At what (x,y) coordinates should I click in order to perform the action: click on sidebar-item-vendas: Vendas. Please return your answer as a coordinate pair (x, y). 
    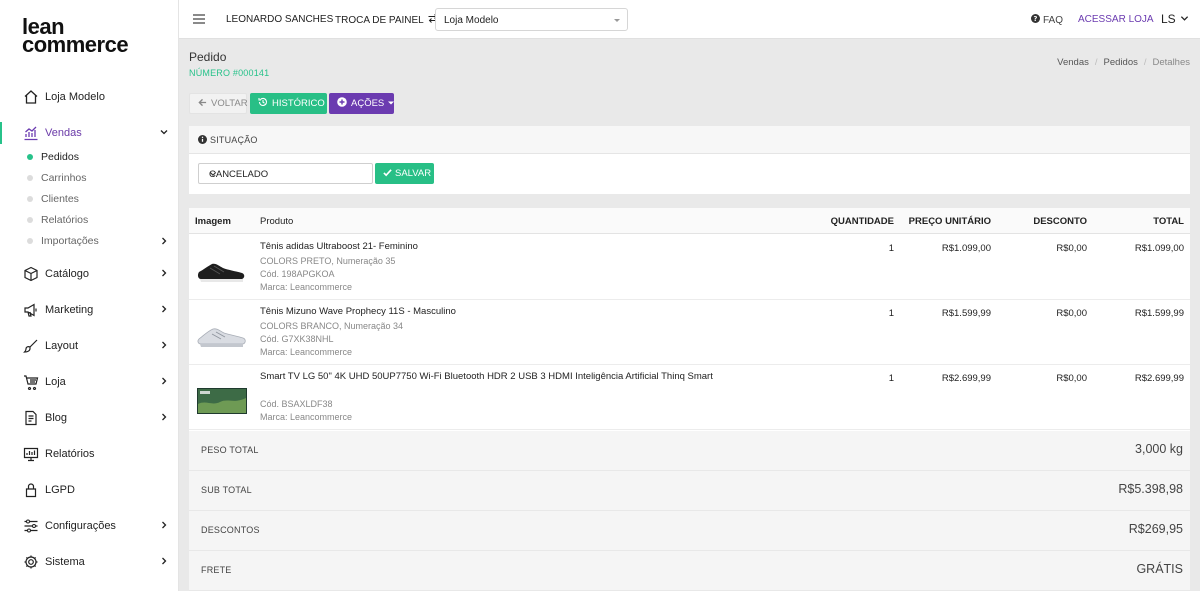
    Looking at the image, I should click on (89, 133).